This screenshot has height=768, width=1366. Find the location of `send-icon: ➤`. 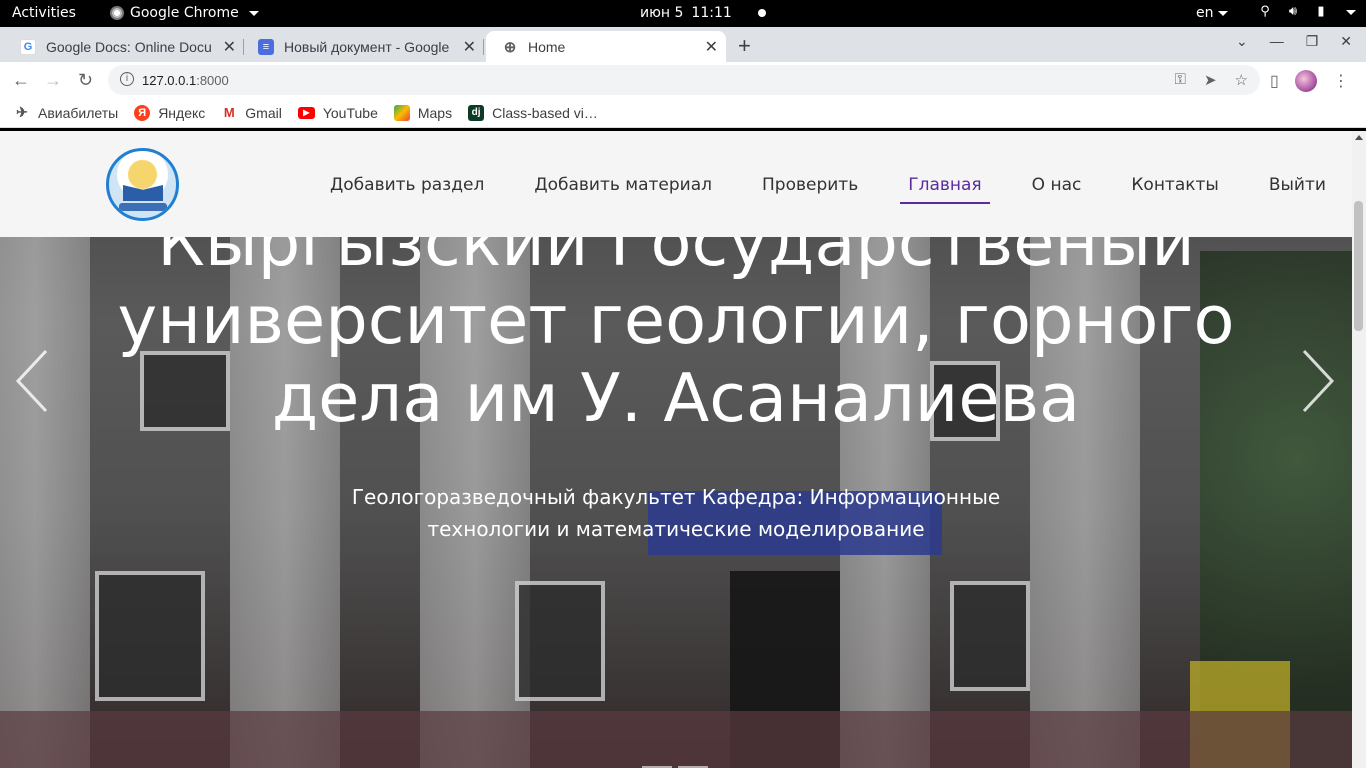

send-icon: ➤ is located at coordinates (1210, 80).